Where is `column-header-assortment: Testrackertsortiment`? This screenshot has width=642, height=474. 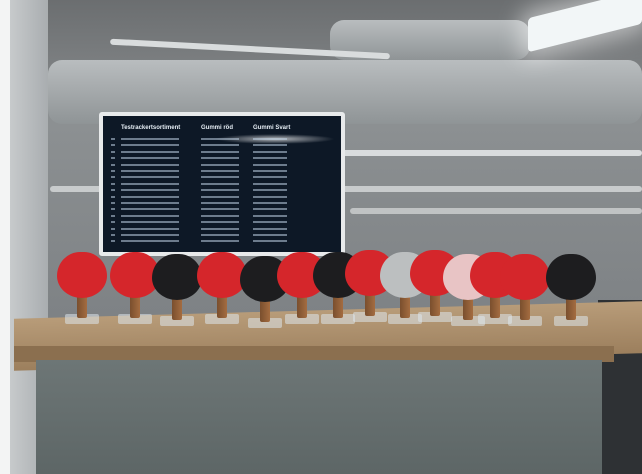 column-header-assortment: Testrackertsortiment is located at coordinates (151, 128).